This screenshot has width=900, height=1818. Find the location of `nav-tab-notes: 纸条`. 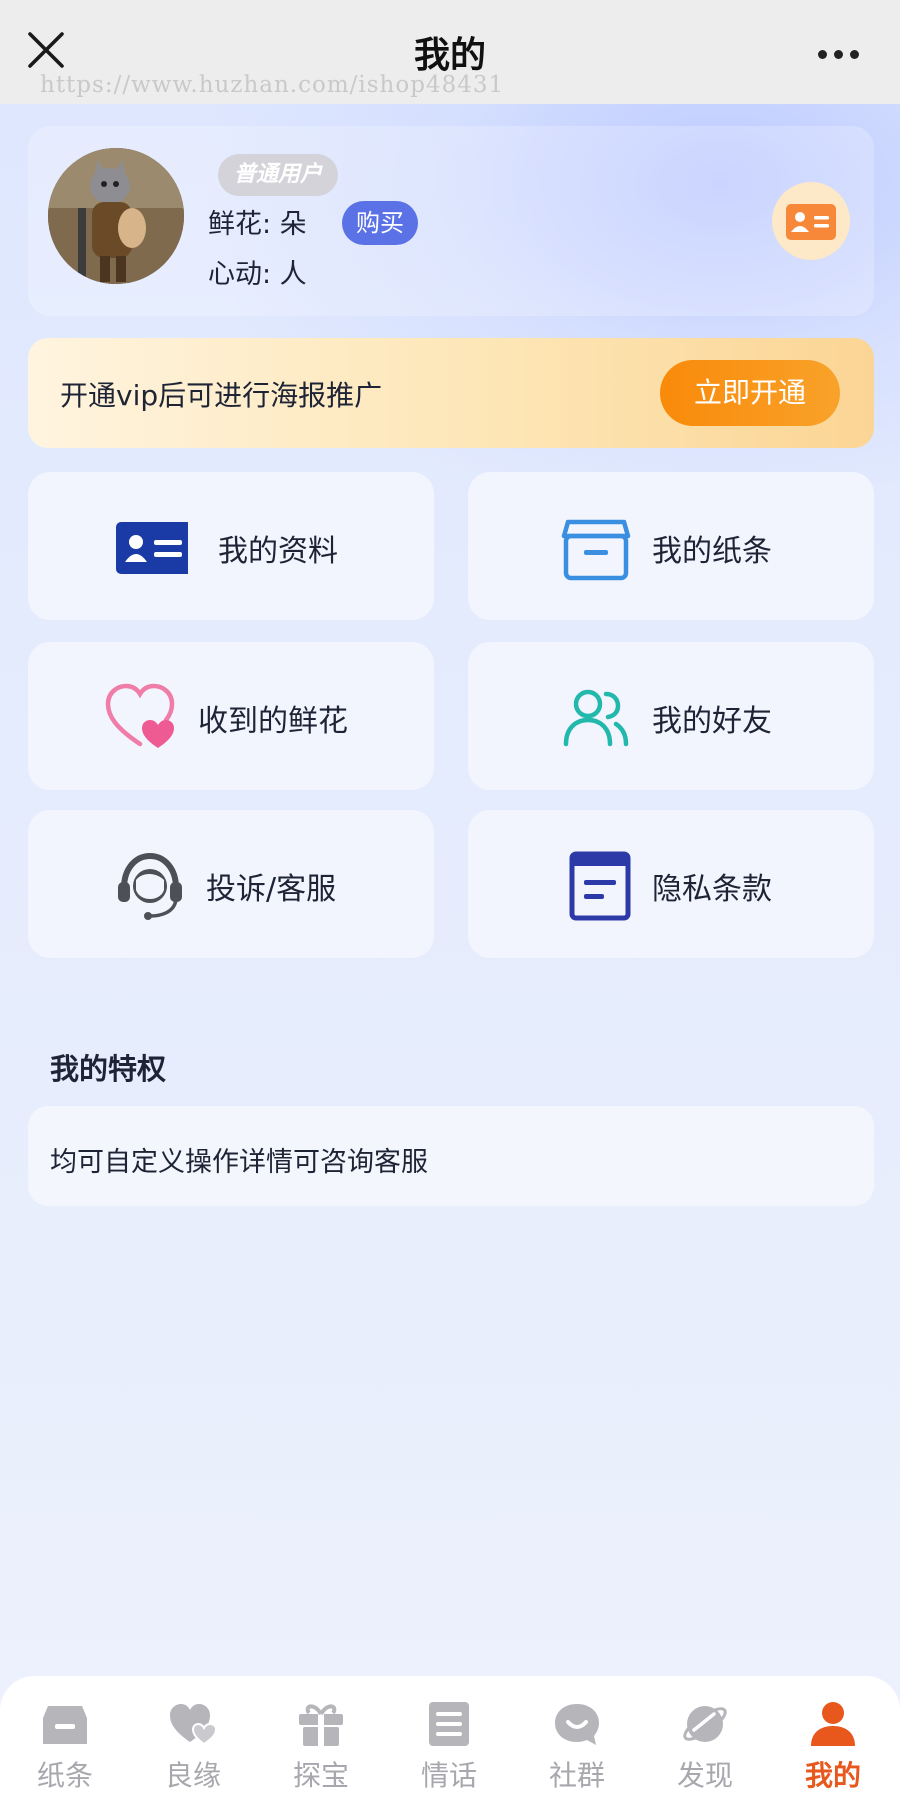

nav-tab-notes: 纸条 is located at coordinates (65, 1755).